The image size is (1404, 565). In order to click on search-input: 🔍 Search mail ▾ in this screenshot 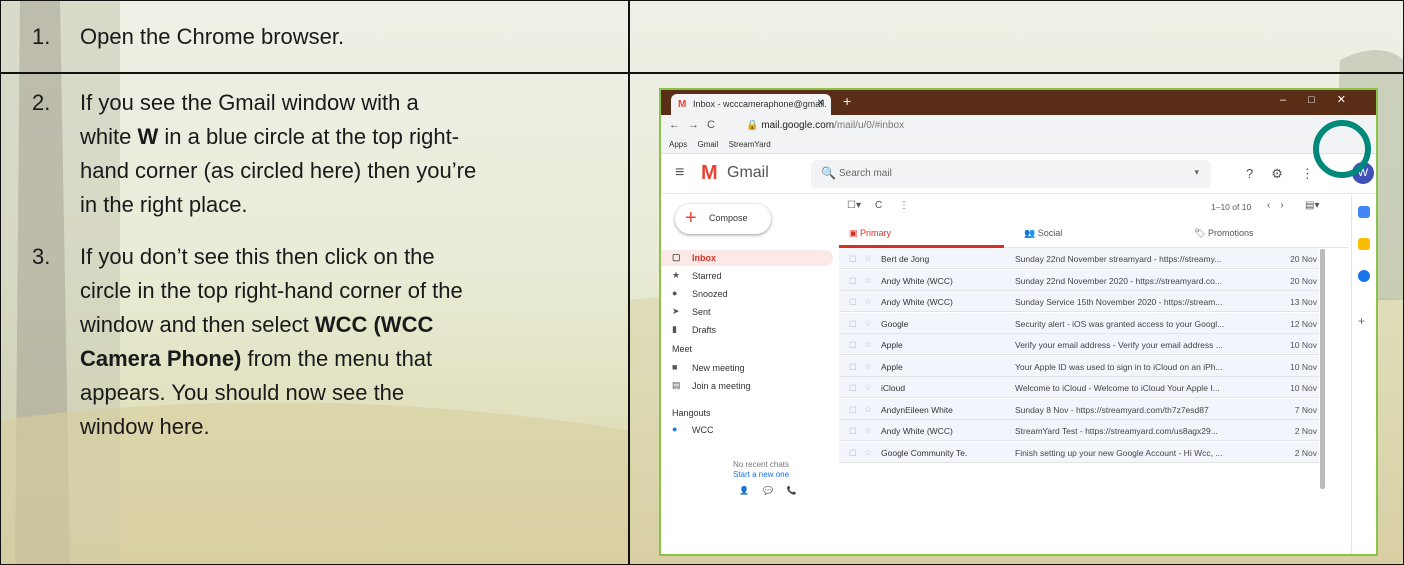, I will do `click(1011, 174)`.